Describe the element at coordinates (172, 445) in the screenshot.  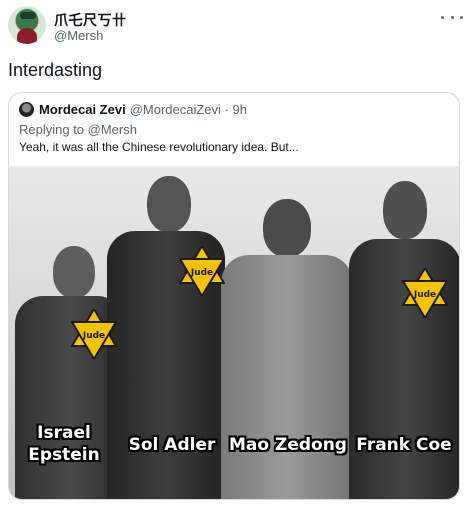
I see `photo-caption: Sol Adler` at that location.